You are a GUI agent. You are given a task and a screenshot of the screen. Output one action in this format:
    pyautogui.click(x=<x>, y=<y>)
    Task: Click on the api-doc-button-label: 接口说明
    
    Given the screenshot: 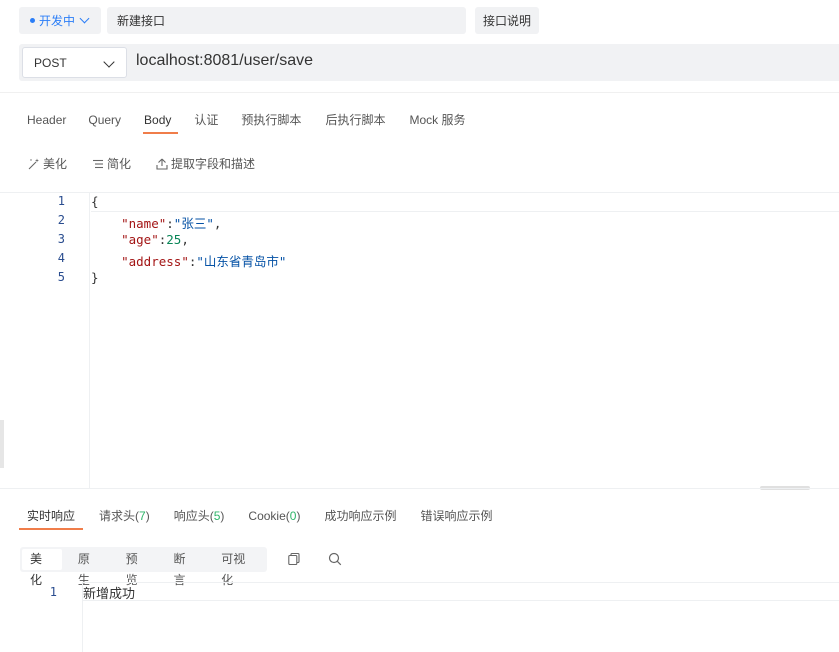 What is the action you would take?
    pyautogui.click(x=506, y=21)
    